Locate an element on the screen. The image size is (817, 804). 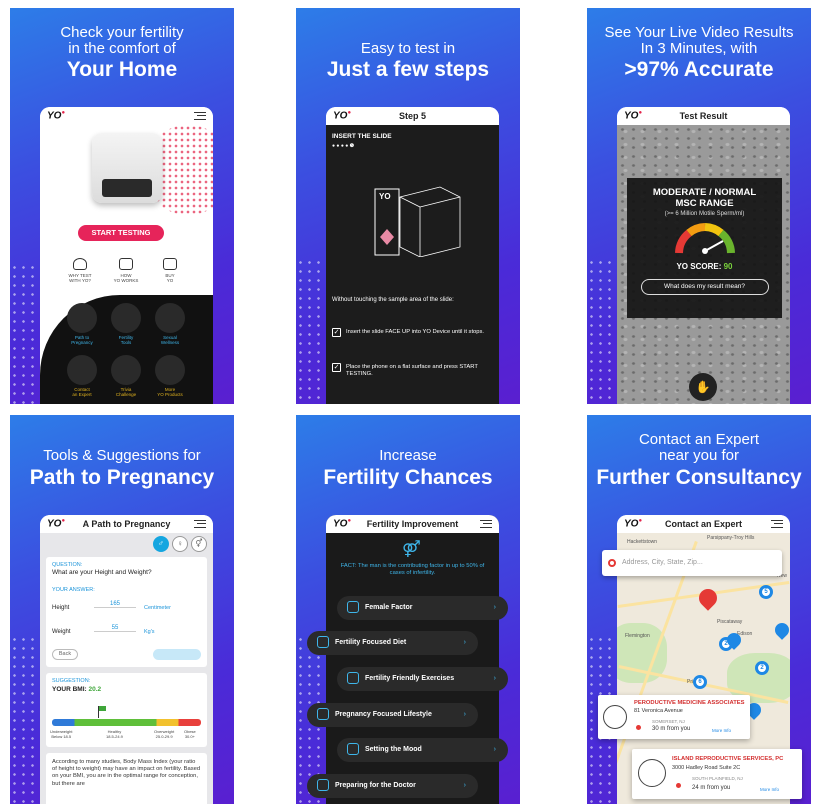
screen-title: Fertility Improvement is located at coordinates (412, 524).